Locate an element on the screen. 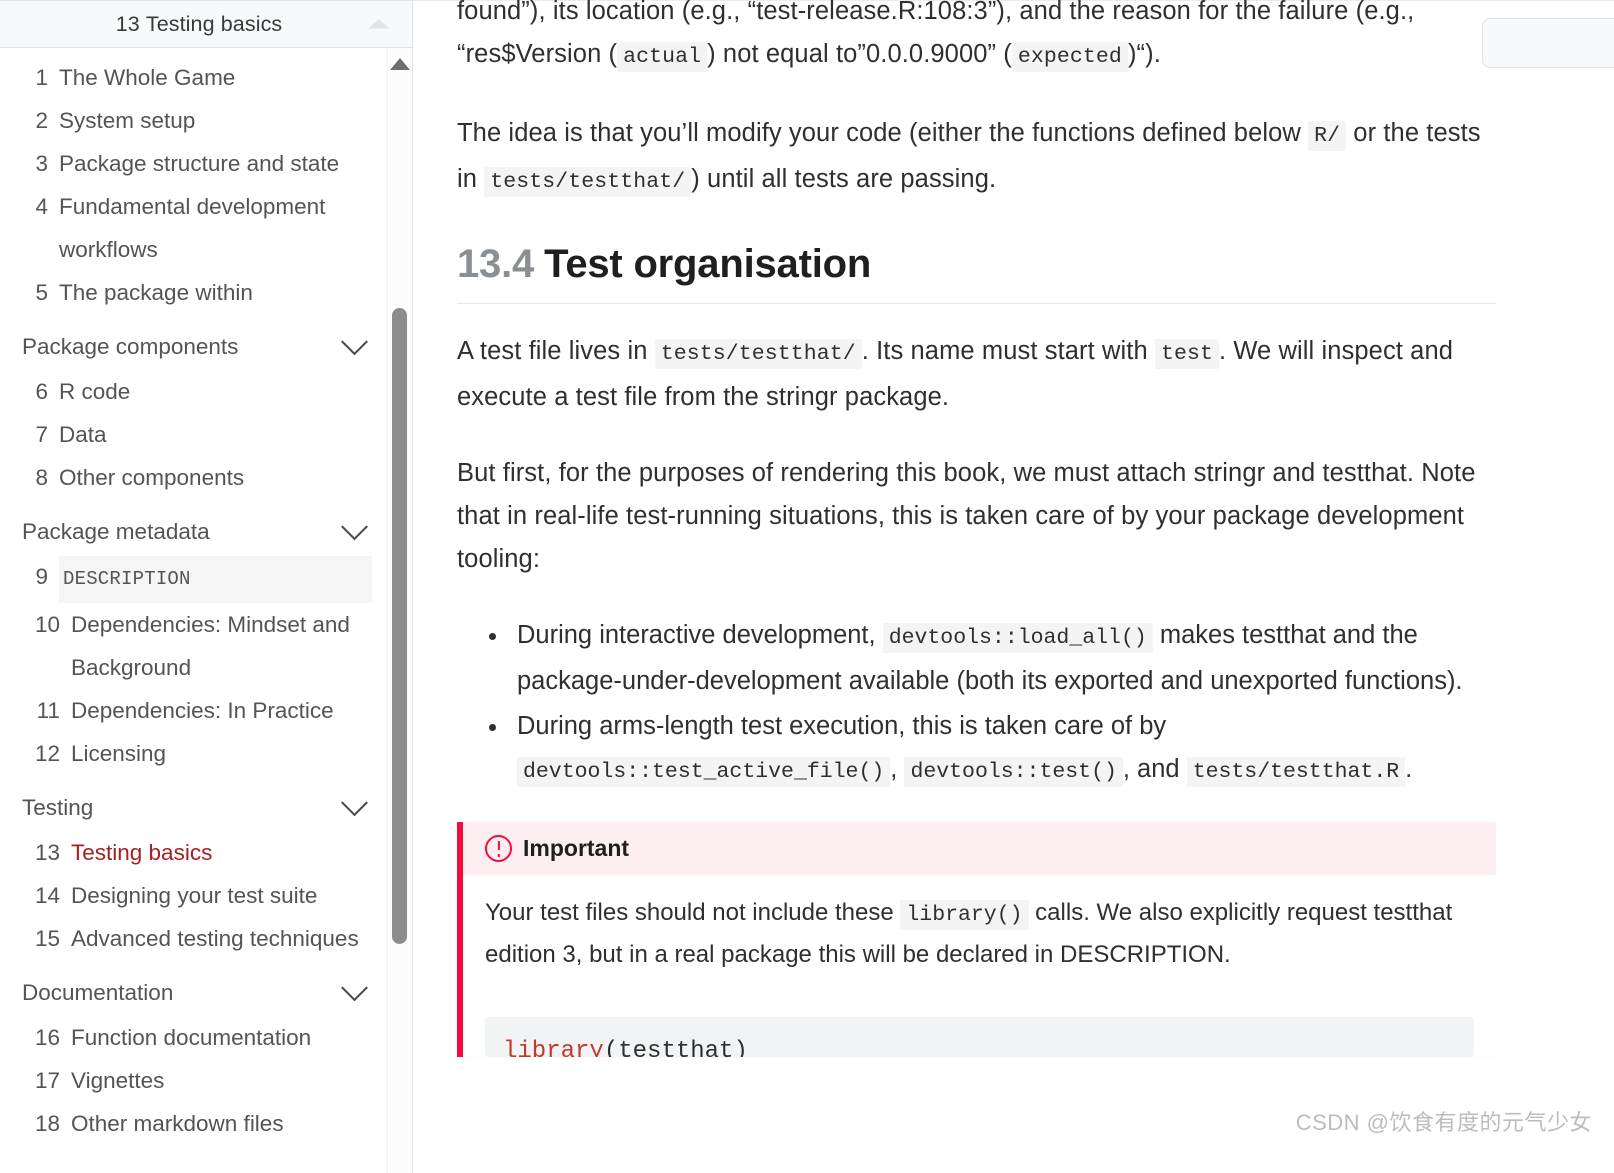 Image resolution: width=1614 pixels, height=1173 pixels. sidebar-section-package-components: Package components is located at coordinates (217, 347).